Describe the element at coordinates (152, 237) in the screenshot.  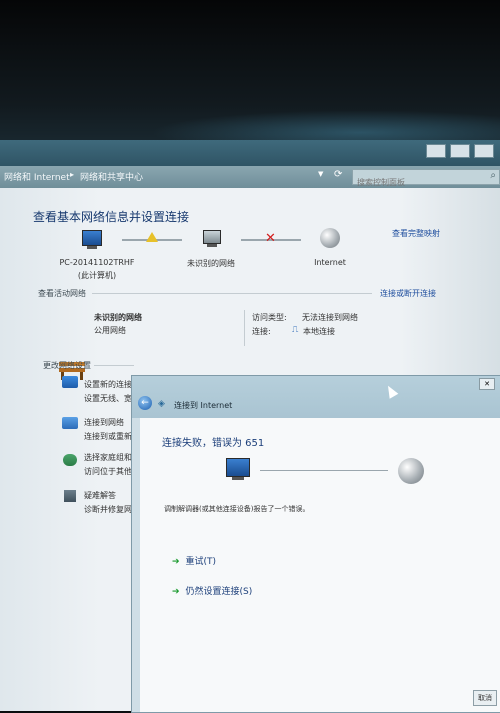
I see `warning-icon` at that location.